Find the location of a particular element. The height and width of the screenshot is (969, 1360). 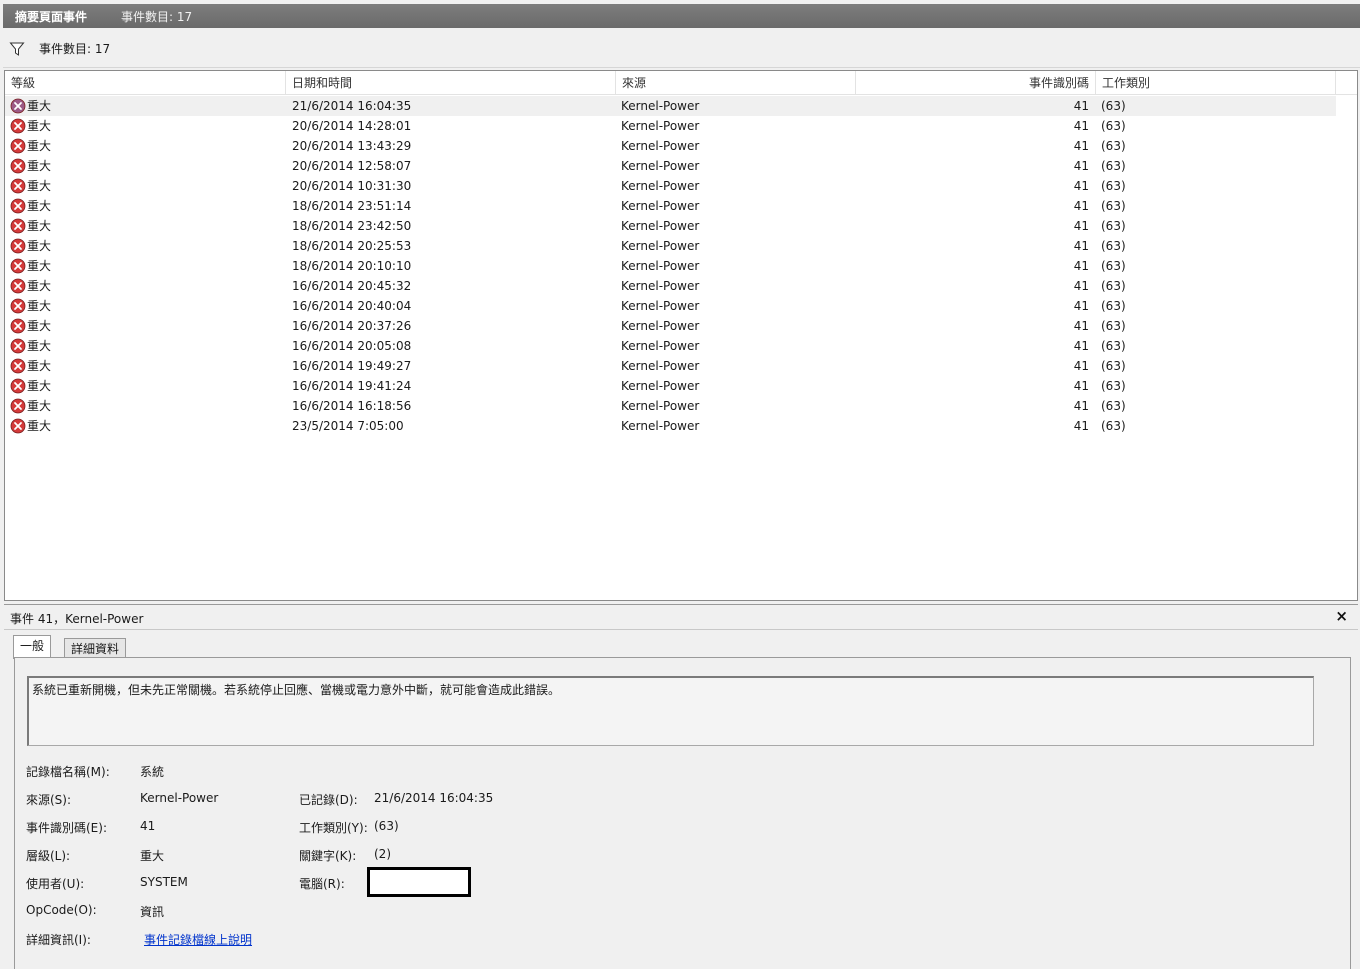

row-datetime: 16/6/2014 19:49:27 is located at coordinates (352, 366).